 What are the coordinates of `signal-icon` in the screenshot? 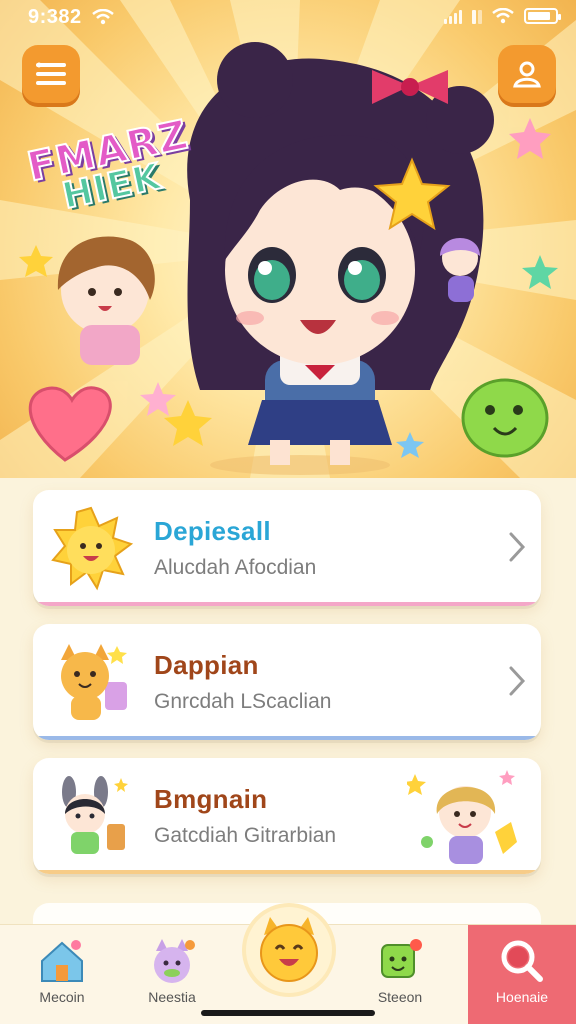 It's located at (453, 16).